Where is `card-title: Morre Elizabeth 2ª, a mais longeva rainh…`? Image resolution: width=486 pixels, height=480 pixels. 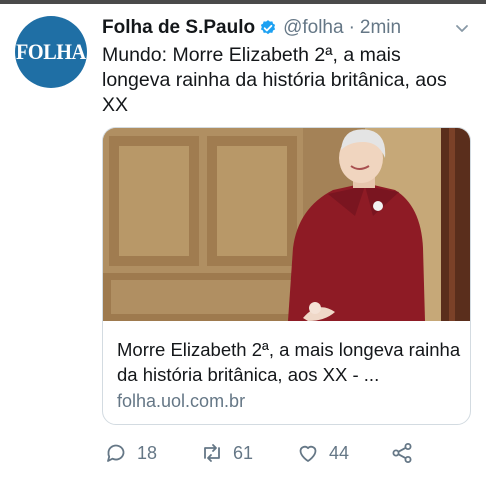 card-title: Morre Elizabeth 2ª, a mais longeva rainh… is located at coordinates (289, 362).